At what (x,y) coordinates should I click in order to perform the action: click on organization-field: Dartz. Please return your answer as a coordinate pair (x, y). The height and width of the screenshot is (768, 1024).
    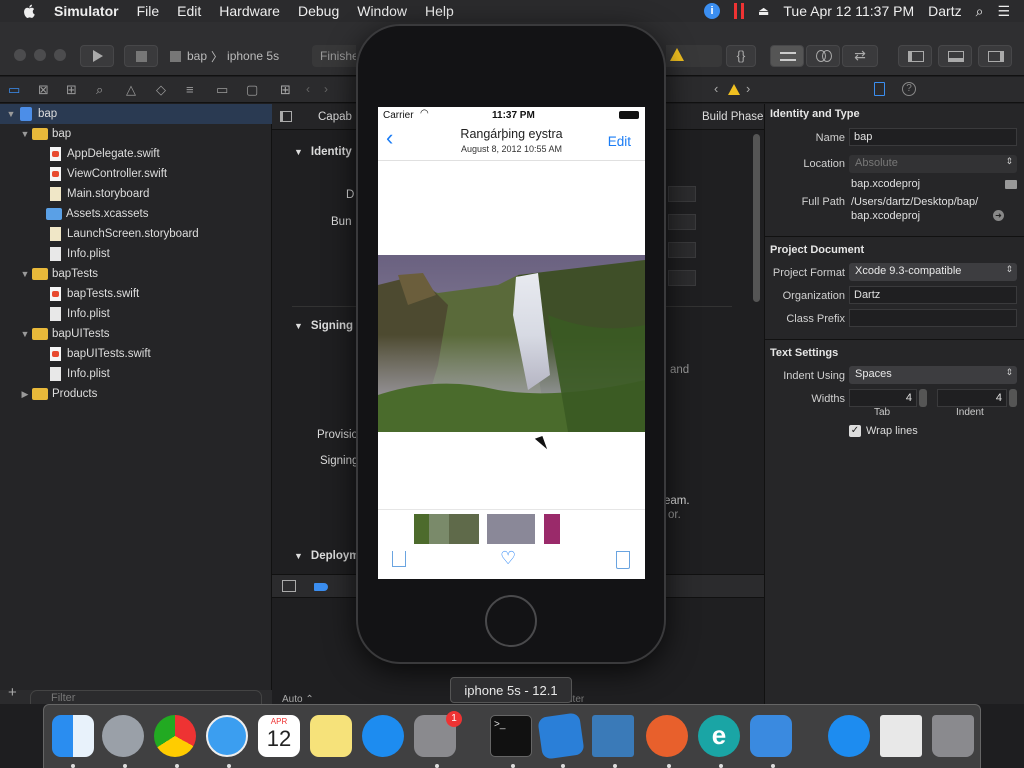
    Looking at the image, I should click on (933, 295).